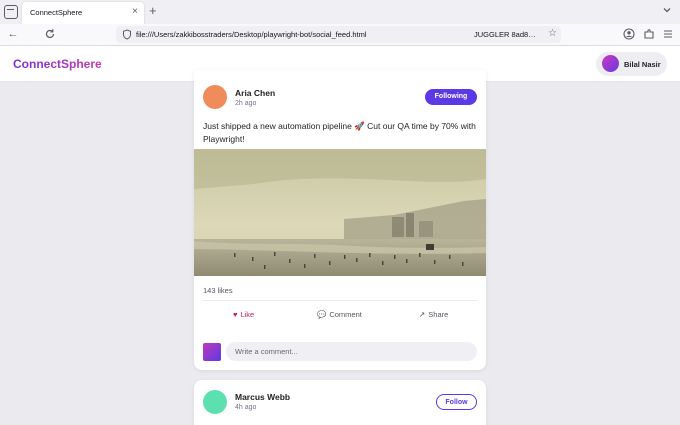  What do you see at coordinates (340, 212) in the screenshot?
I see `post-image-beach` at bounding box center [340, 212].